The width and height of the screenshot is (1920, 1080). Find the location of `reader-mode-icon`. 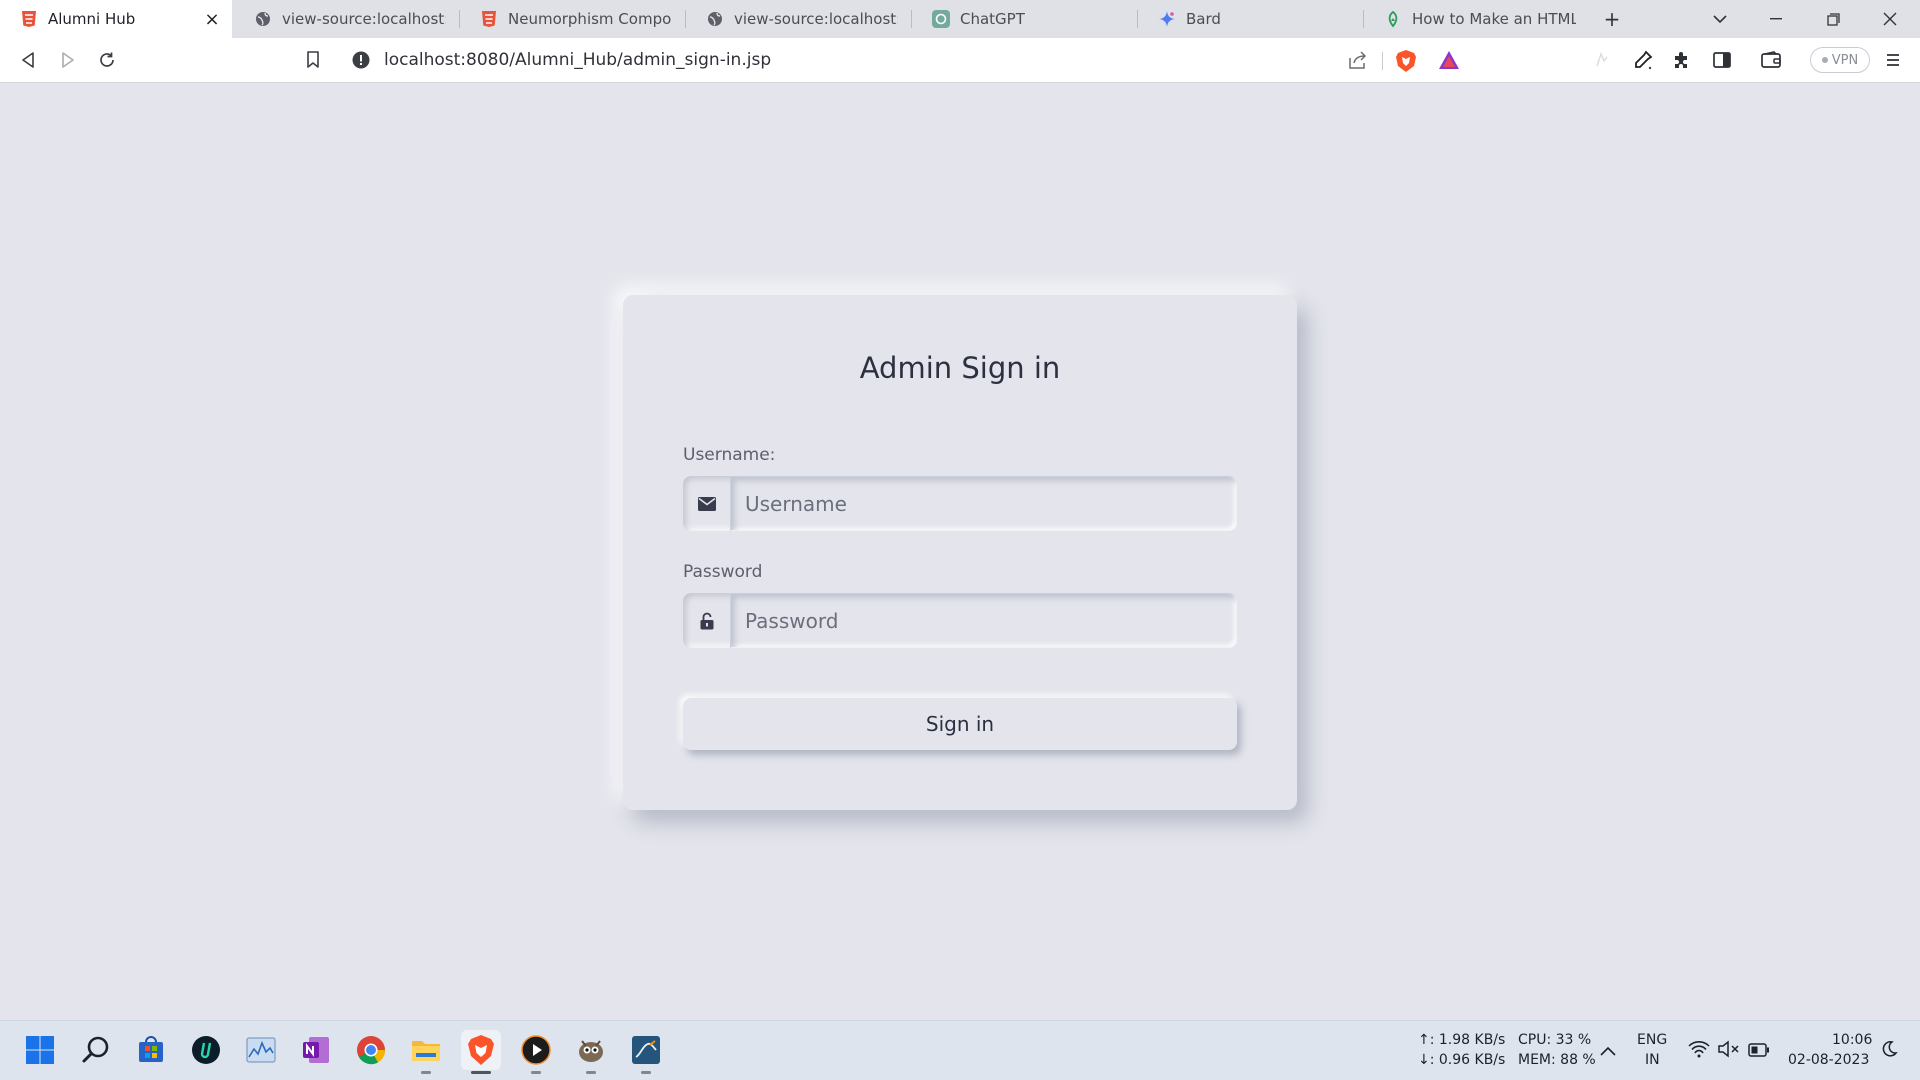

reader-mode-icon is located at coordinates (1602, 60).